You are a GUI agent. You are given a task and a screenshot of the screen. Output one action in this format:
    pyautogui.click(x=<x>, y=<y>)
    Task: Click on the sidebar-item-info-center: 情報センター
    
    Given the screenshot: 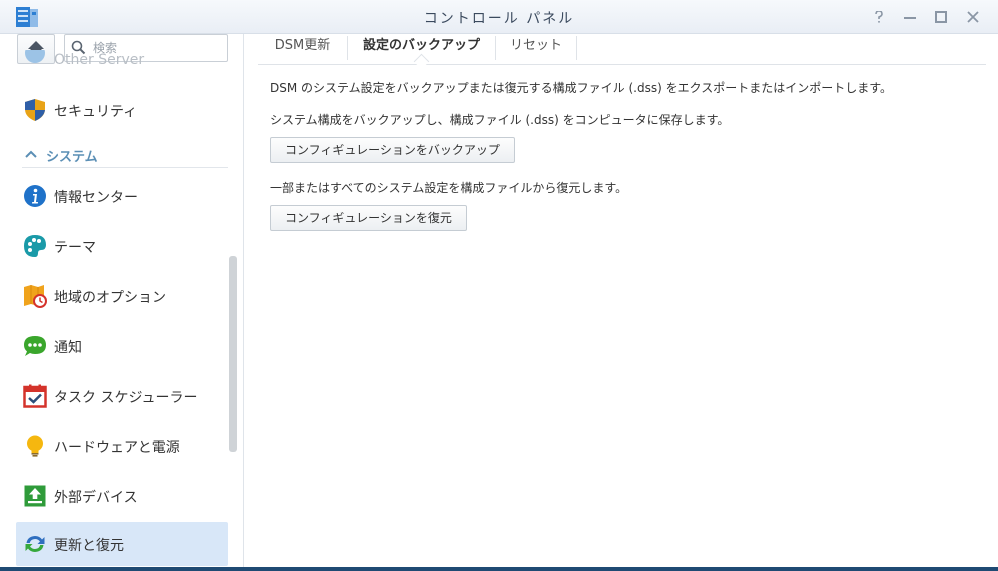 What is the action you would take?
    pyautogui.click(x=122, y=196)
    